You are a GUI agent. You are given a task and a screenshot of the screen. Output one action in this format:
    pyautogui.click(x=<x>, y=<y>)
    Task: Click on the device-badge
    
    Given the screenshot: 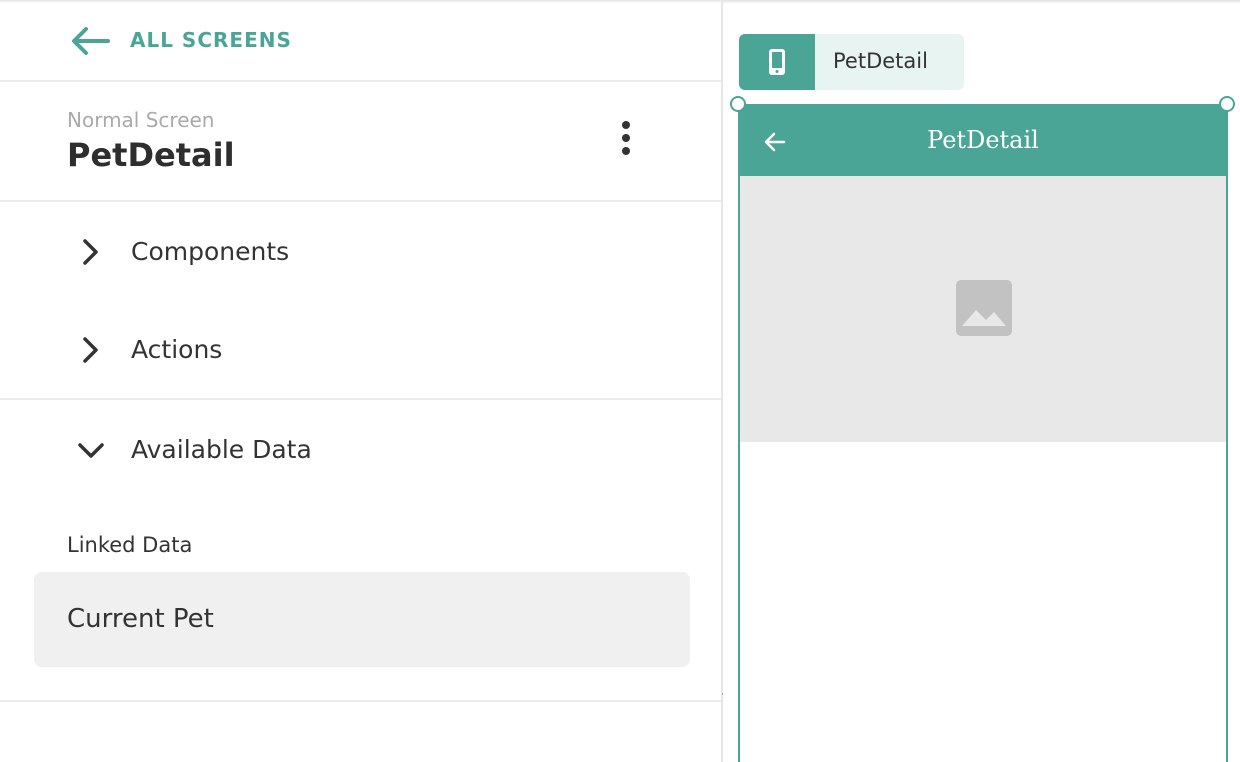 What is the action you would take?
    pyautogui.click(x=777, y=62)
    